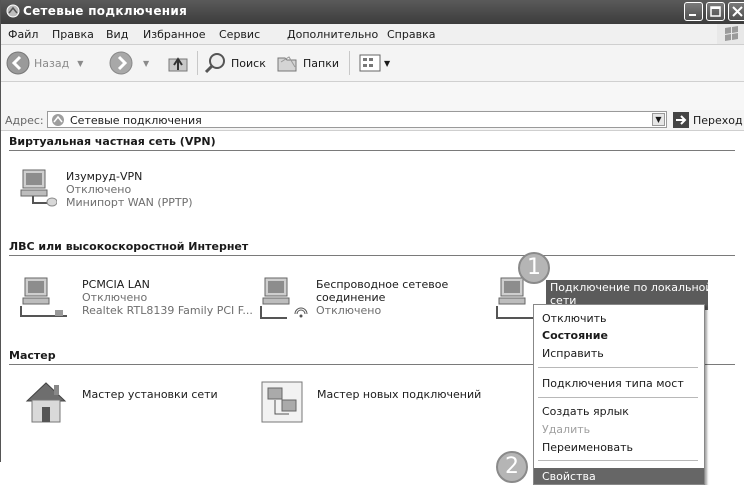  What do you see at coordinates (73, 34) in the screenshot?
I see `menu-edit: Правка` at bounding box center [73, 34].